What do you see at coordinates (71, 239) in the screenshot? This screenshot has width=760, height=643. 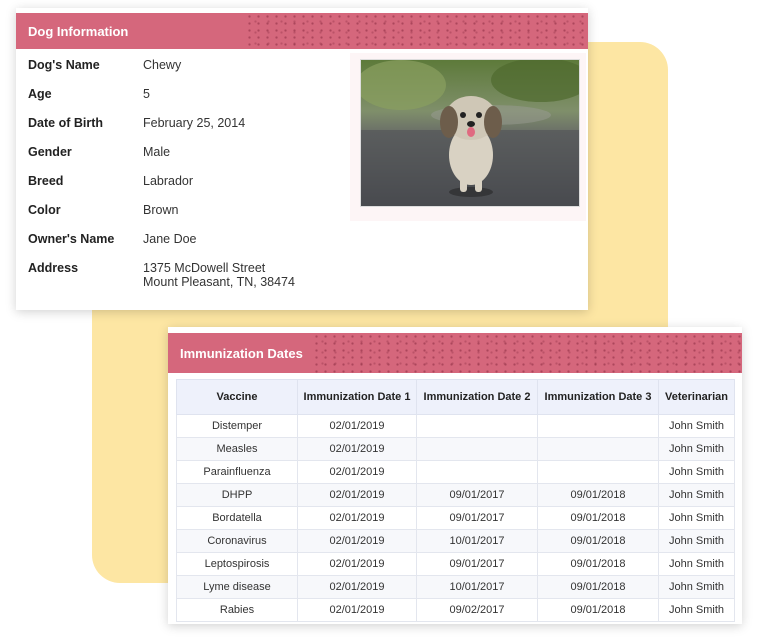 I see `field-label: Owner's Name` at bounding box center [71, 239].